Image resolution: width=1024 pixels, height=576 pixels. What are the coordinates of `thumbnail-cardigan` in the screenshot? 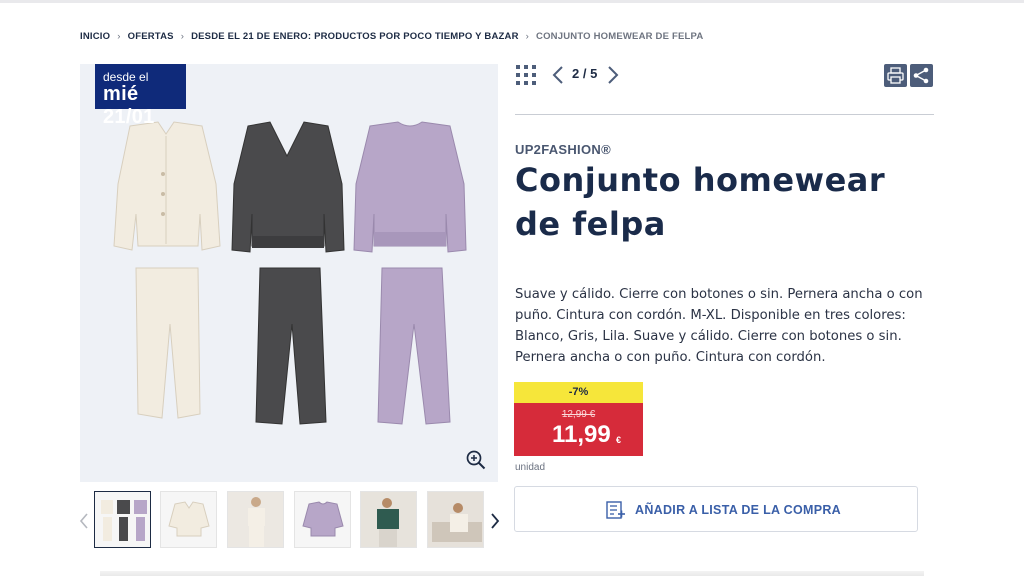 It's located at (188, 519).